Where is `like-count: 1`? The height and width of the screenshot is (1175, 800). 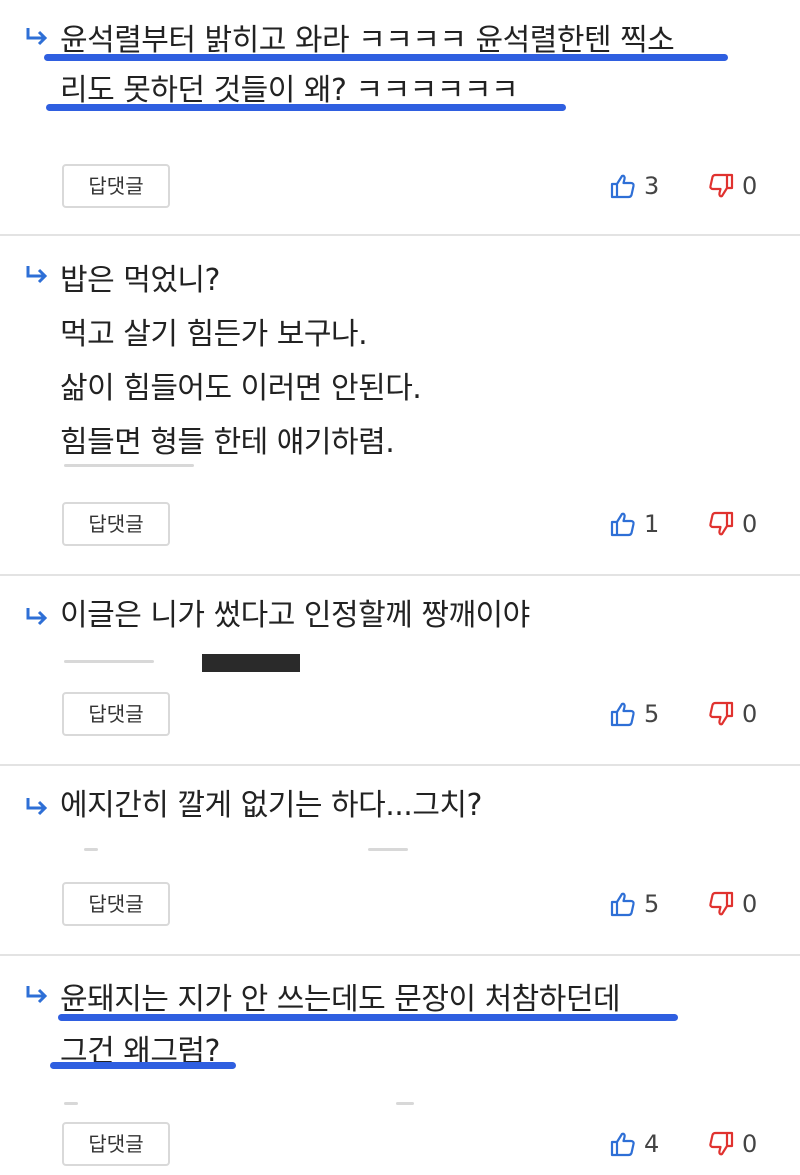 like-count: 1 is located at coordinates (652, 524).